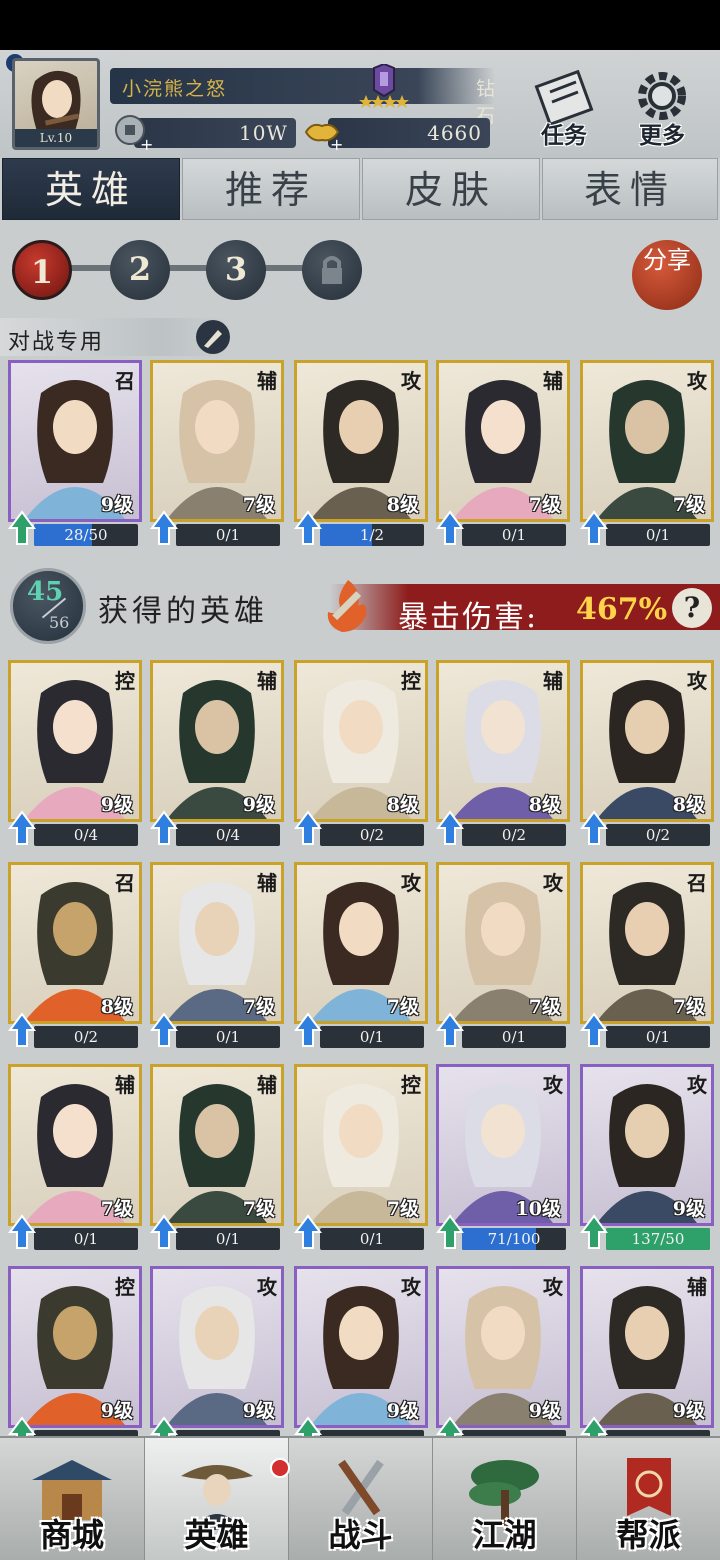 This screenshot has width=720, height=1560. What do you see at coordinates (692, 608) in the screenshot?
I see `help-button: ?` at bounding box center [692, 608].